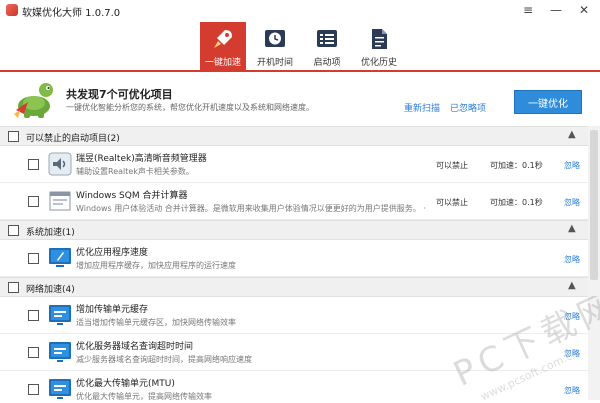 The image size is (600, 403). What do you see at coordinates (275, 39) in the screenshot?
I see `clock-icon` at bounding box center [275, 39].